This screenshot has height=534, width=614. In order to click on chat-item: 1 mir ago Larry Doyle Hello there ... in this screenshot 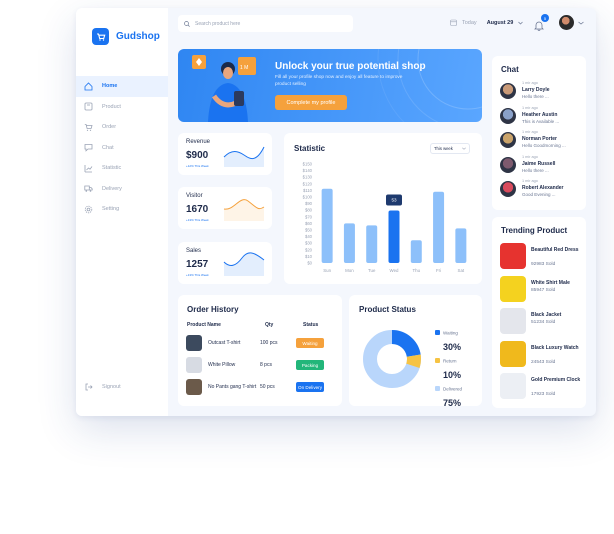, I will do `click(545, 92)`.